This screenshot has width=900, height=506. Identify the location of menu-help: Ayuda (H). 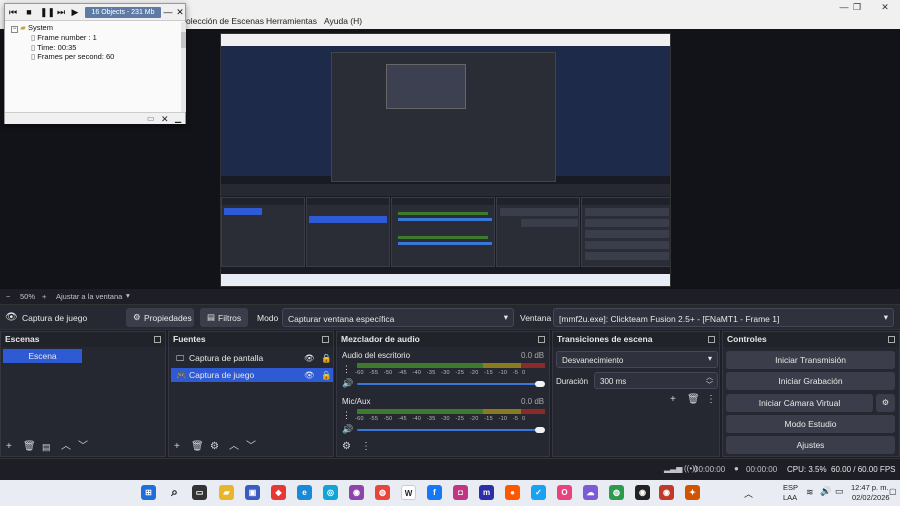
(343, 21).